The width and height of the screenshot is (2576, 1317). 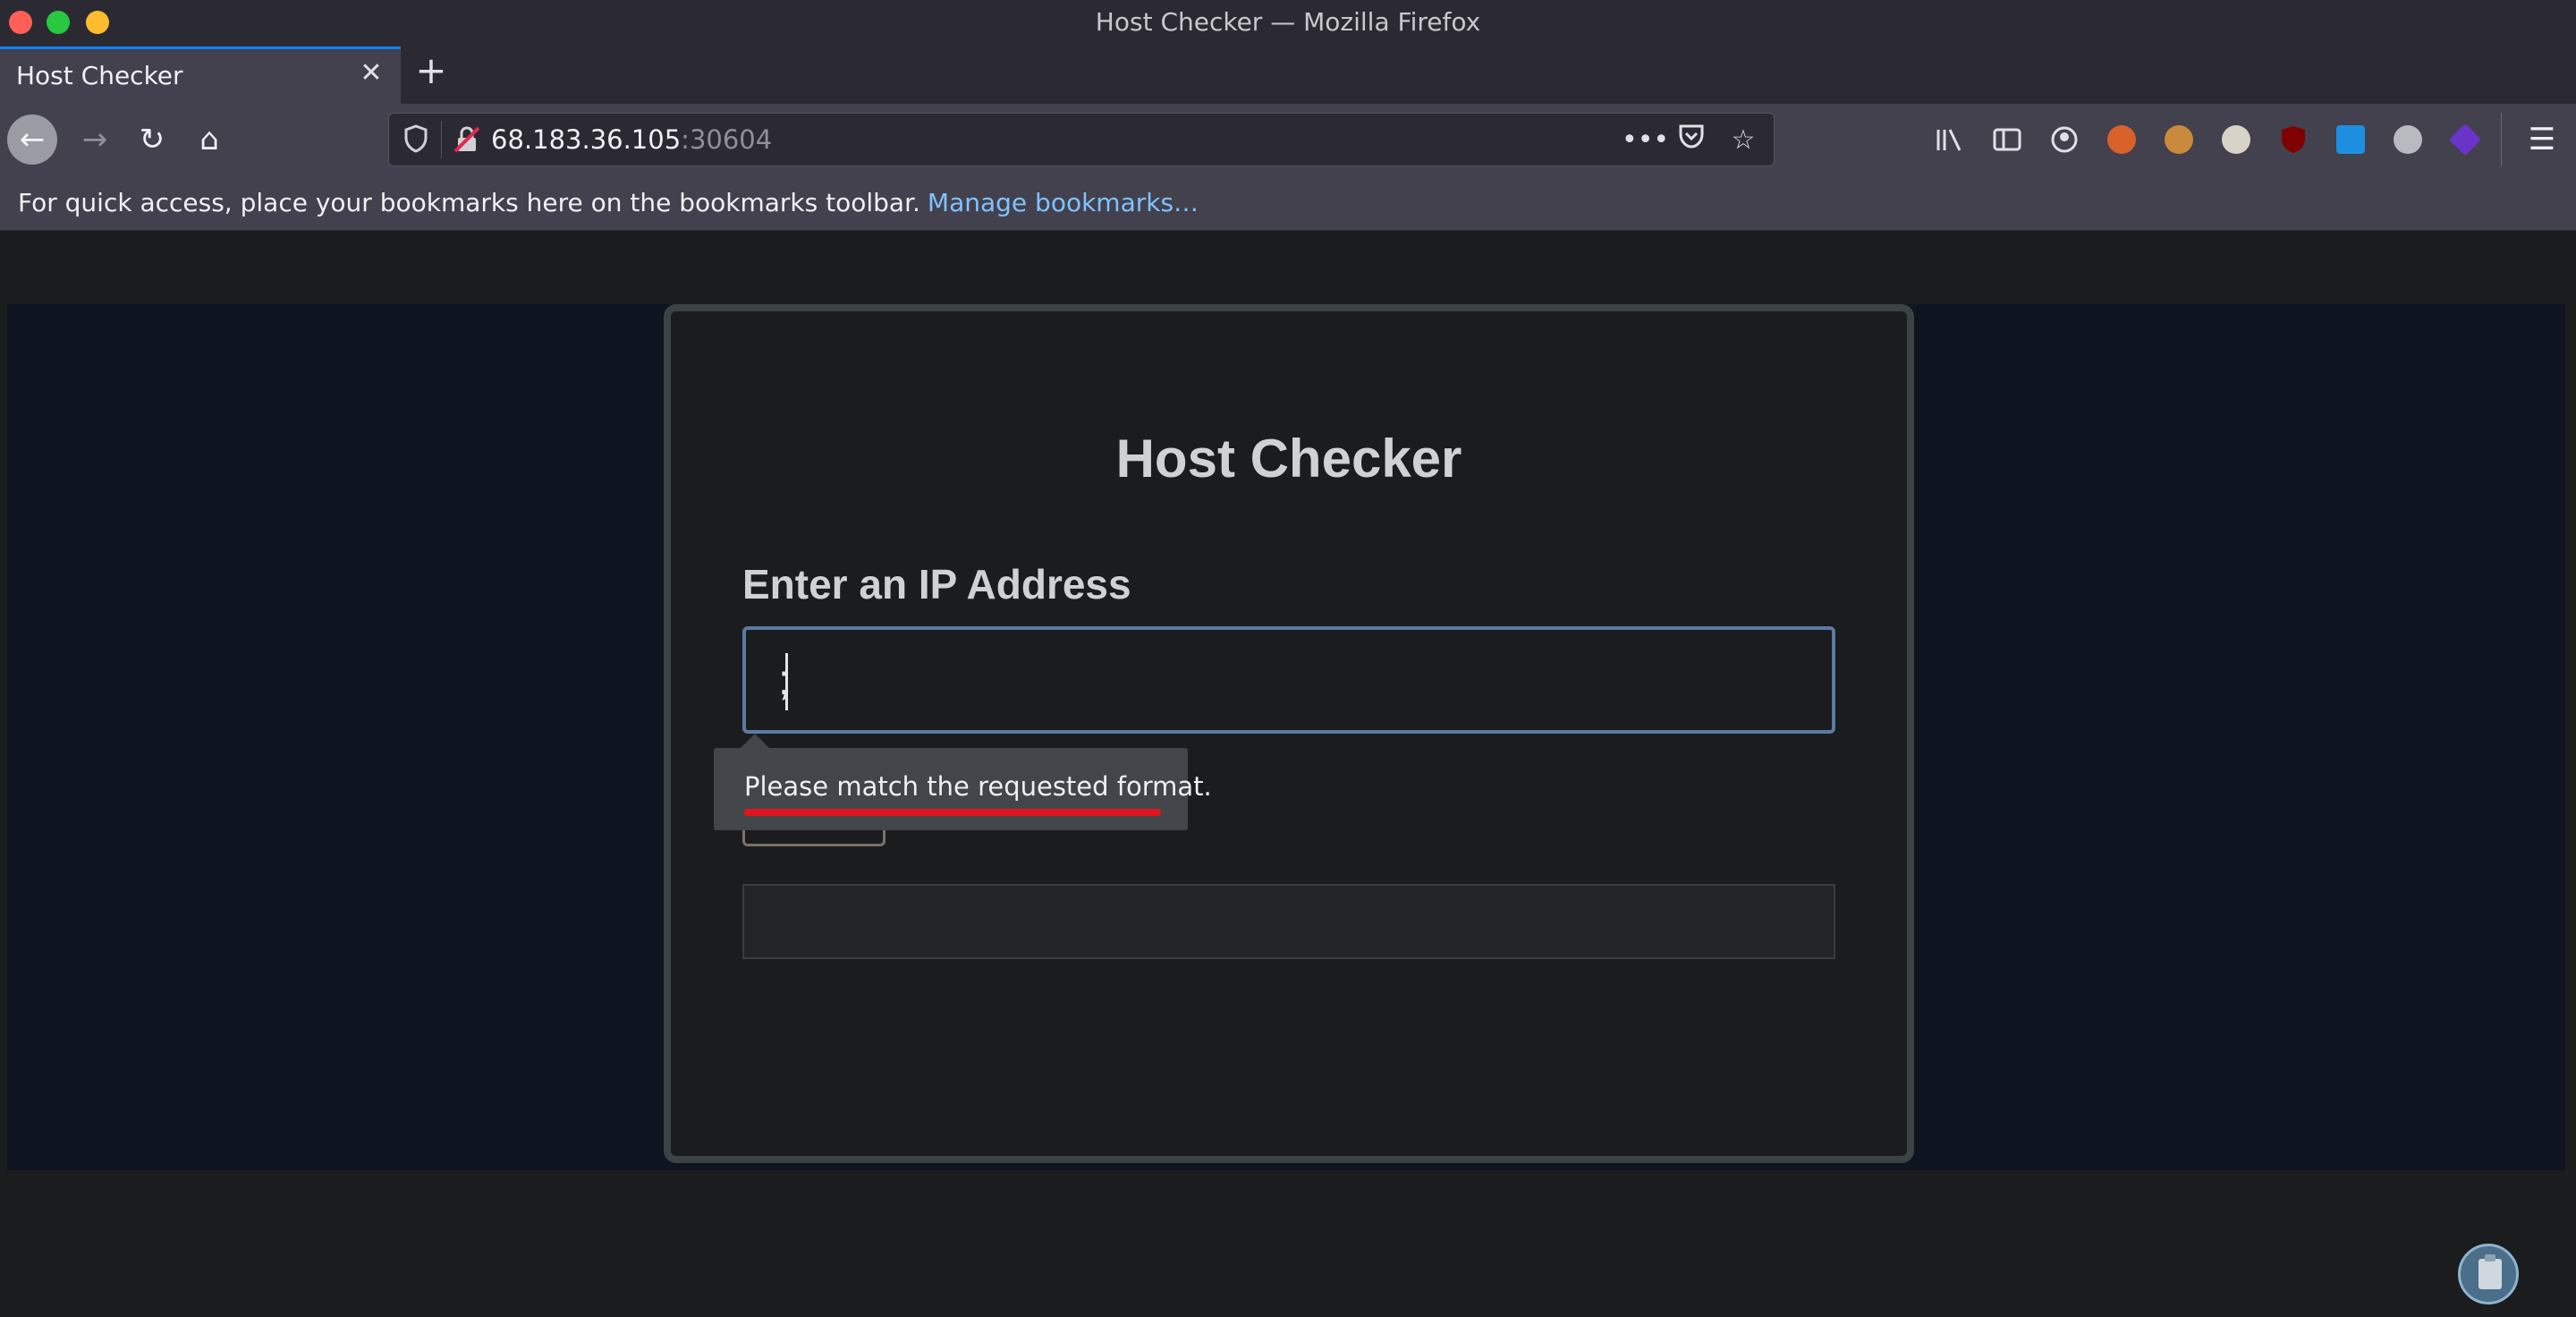 I want to click on back-button: ←, so click(x=32, y=140).